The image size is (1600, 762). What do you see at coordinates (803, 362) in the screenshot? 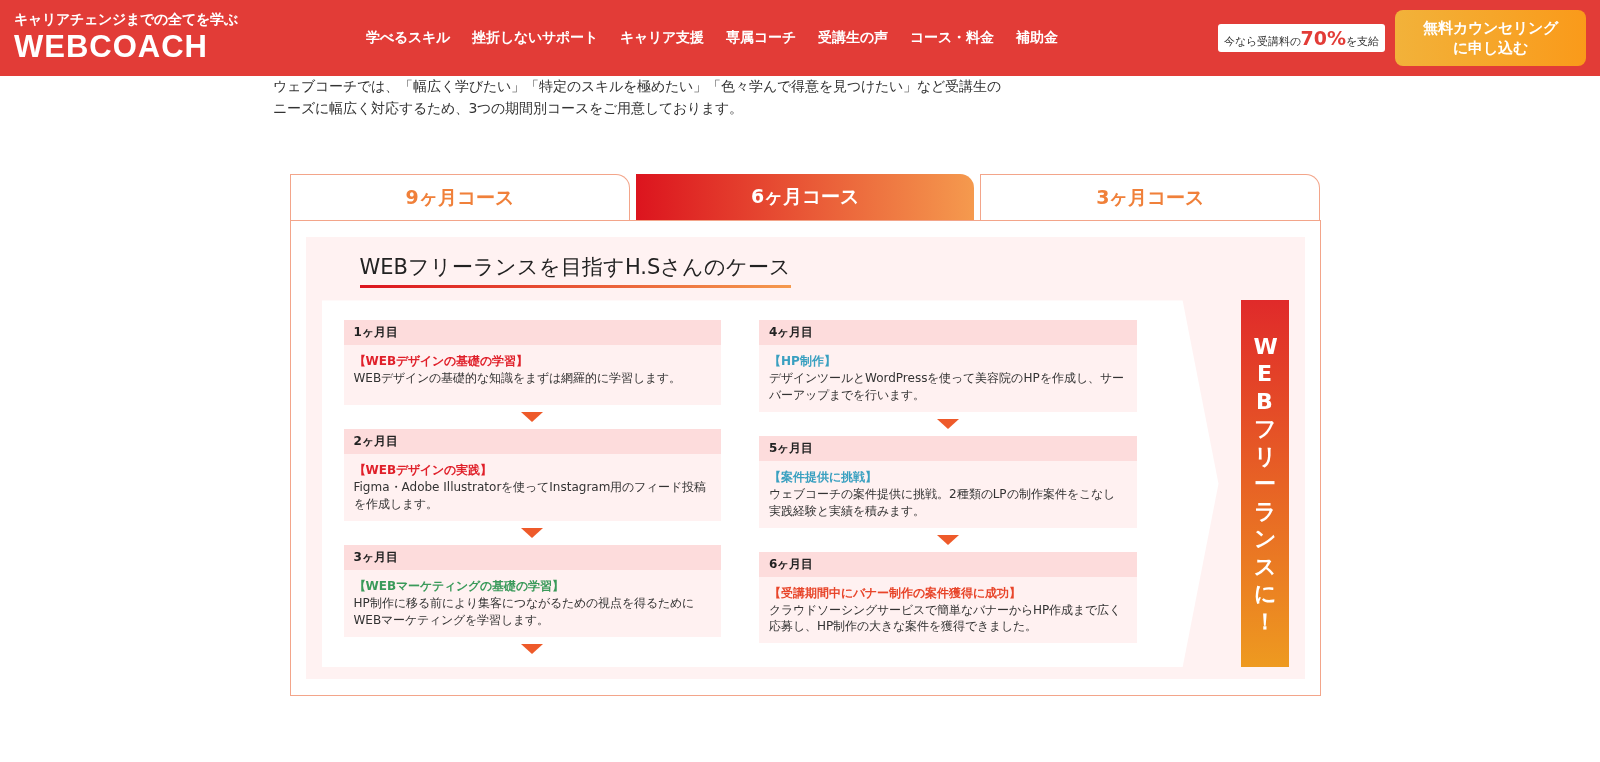
I see `step-title: 【HP制作】` at bounding box center [803, 362].